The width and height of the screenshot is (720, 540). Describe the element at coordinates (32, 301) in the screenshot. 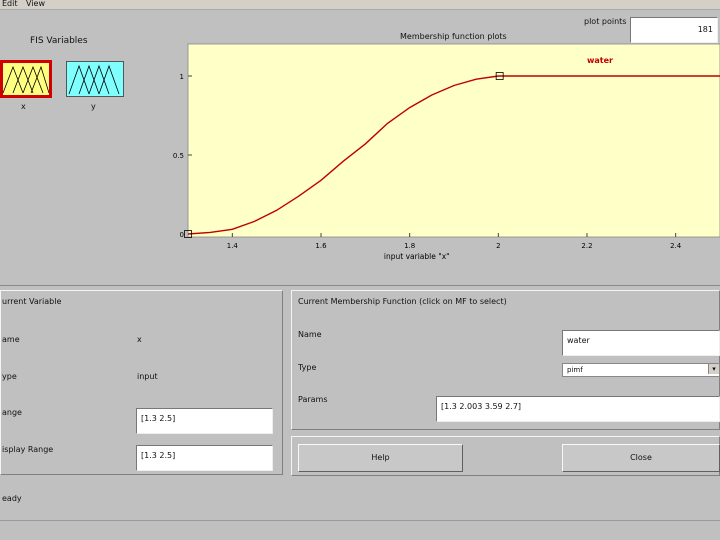

I see `current-variable-title: urrent Variable` at that location.